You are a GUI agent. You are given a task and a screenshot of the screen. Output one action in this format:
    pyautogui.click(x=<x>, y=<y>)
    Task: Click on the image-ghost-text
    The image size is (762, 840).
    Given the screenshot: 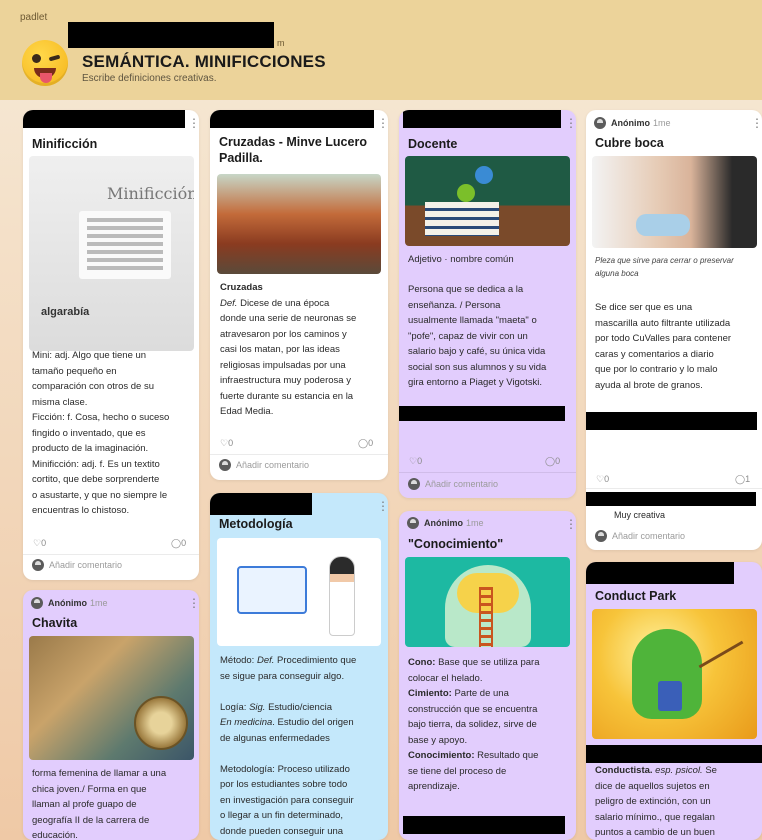 What is the action you would take?
    pyautogui.click(x=125, y=220)
    